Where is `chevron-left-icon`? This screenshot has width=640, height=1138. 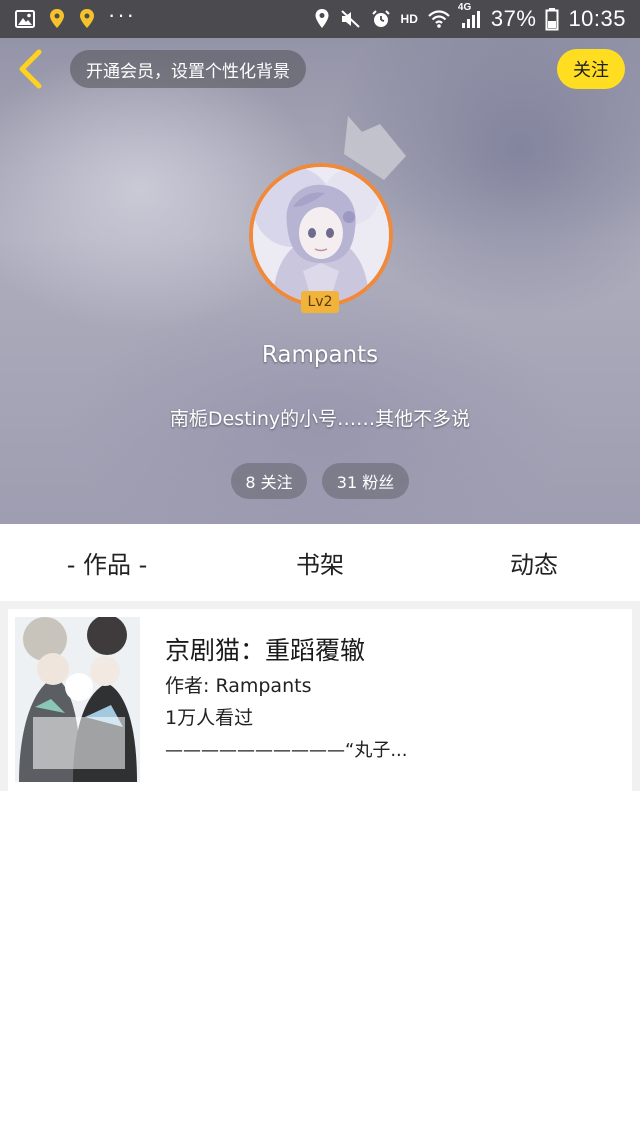
chevron-left-icon is located at coordinates (30, 69).